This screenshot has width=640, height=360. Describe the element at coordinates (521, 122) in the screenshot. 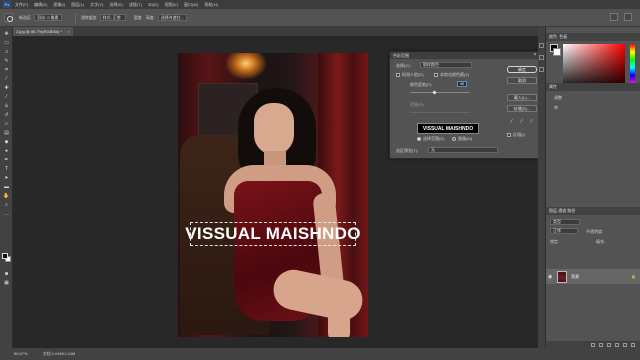

I see `eyedropper-plus-icon: ⁄` at that location.